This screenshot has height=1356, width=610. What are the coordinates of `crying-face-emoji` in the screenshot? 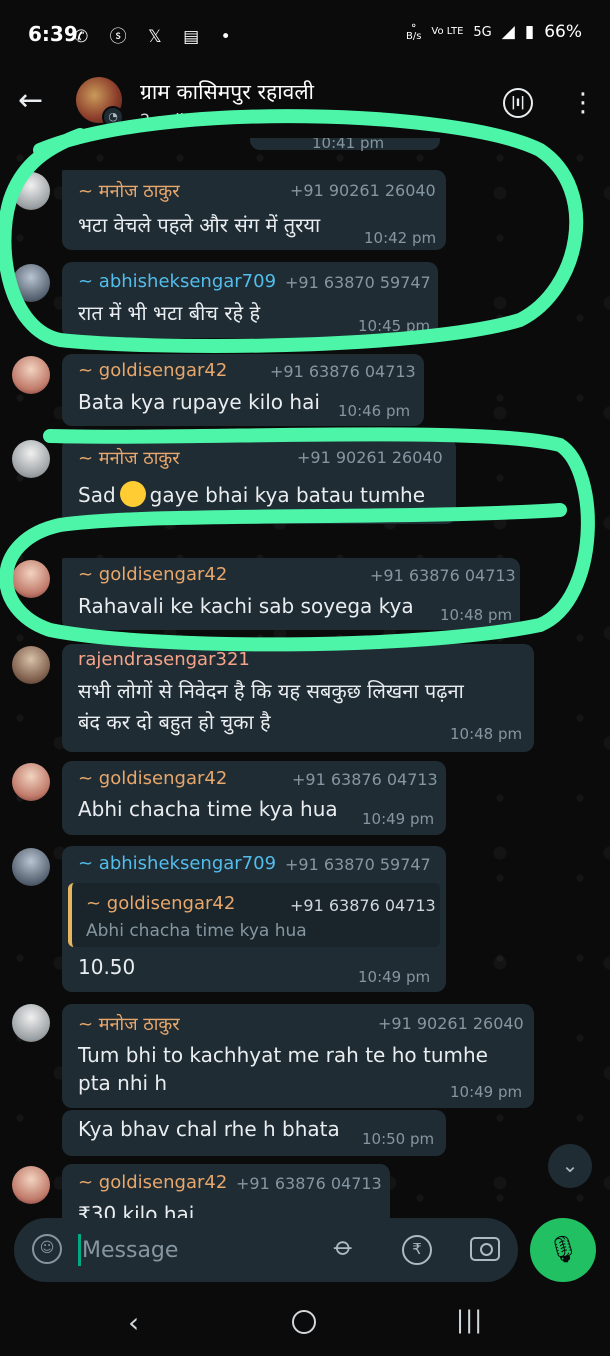 It's located at (132, 494).